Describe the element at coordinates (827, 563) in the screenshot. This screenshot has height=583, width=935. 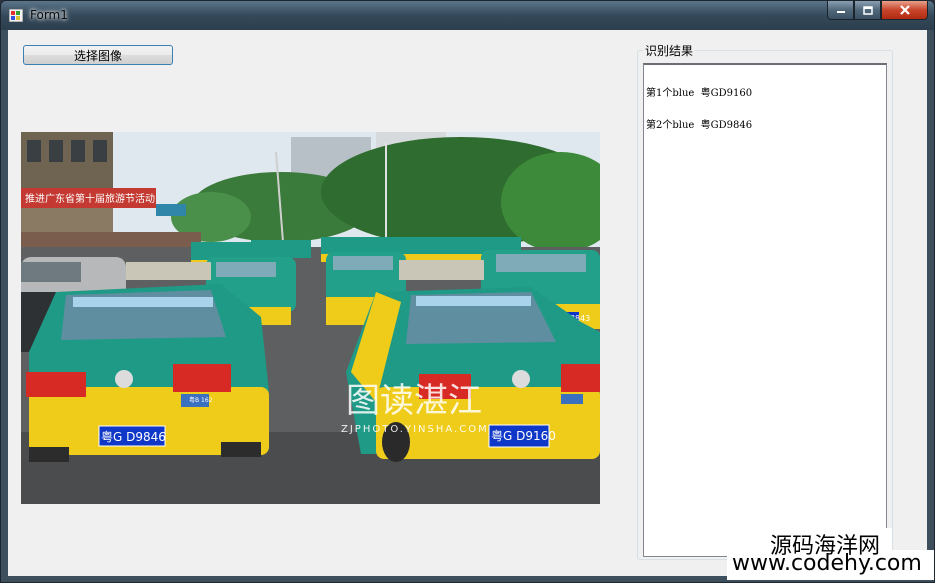
I see `site-watermark-url: www.codehy.com` at that location.